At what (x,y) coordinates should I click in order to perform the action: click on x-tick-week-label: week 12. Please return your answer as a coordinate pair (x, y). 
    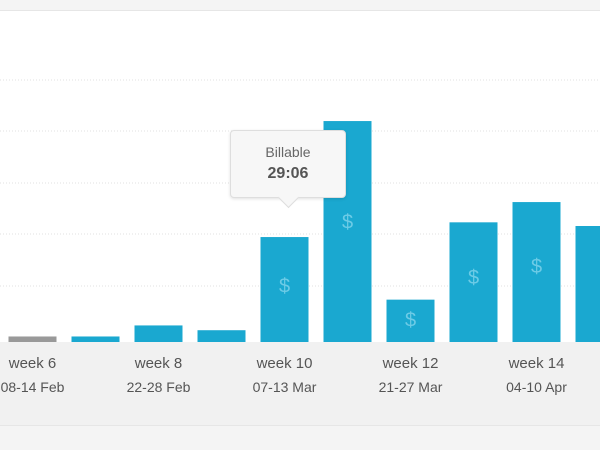
    Looking at the image, I should click on (410, 363).